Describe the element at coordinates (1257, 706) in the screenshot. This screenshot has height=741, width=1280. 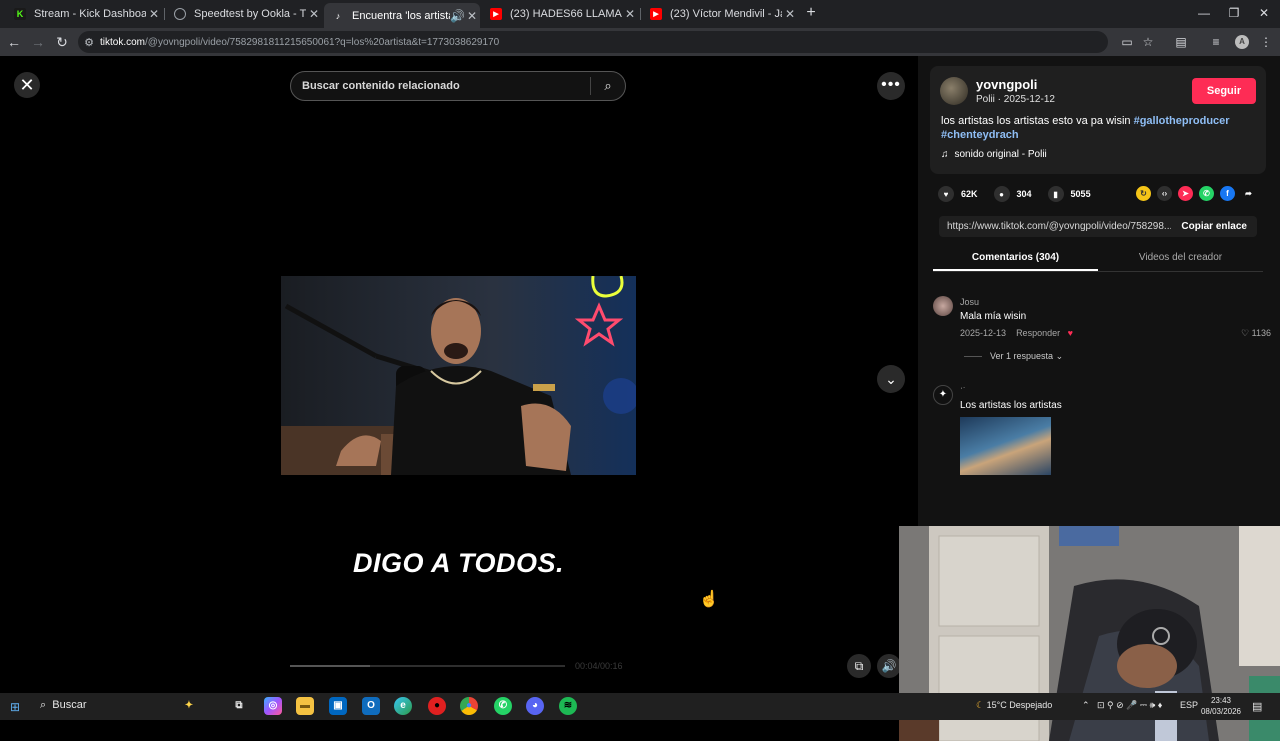
I see `notifications-icon: ▤` at that location.